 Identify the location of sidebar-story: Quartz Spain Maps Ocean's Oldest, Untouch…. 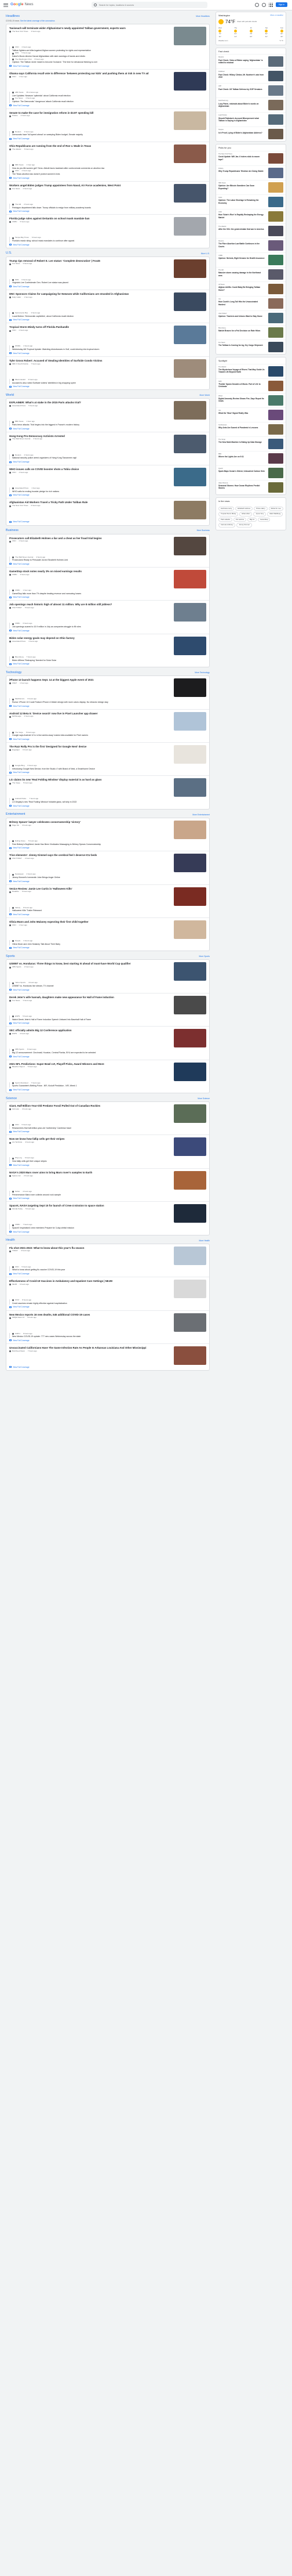
(251, 472).